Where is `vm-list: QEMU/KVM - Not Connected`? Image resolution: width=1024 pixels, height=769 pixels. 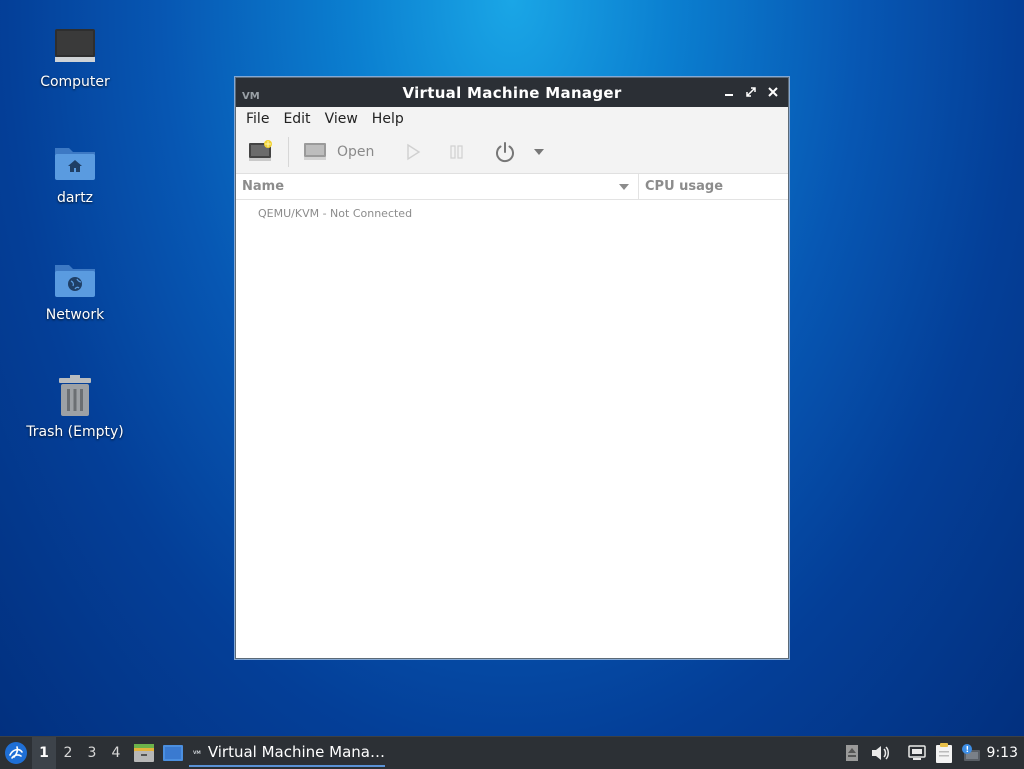
vm-list: QEMU/KVM - Not Connected is located at coordinates (512, 213).